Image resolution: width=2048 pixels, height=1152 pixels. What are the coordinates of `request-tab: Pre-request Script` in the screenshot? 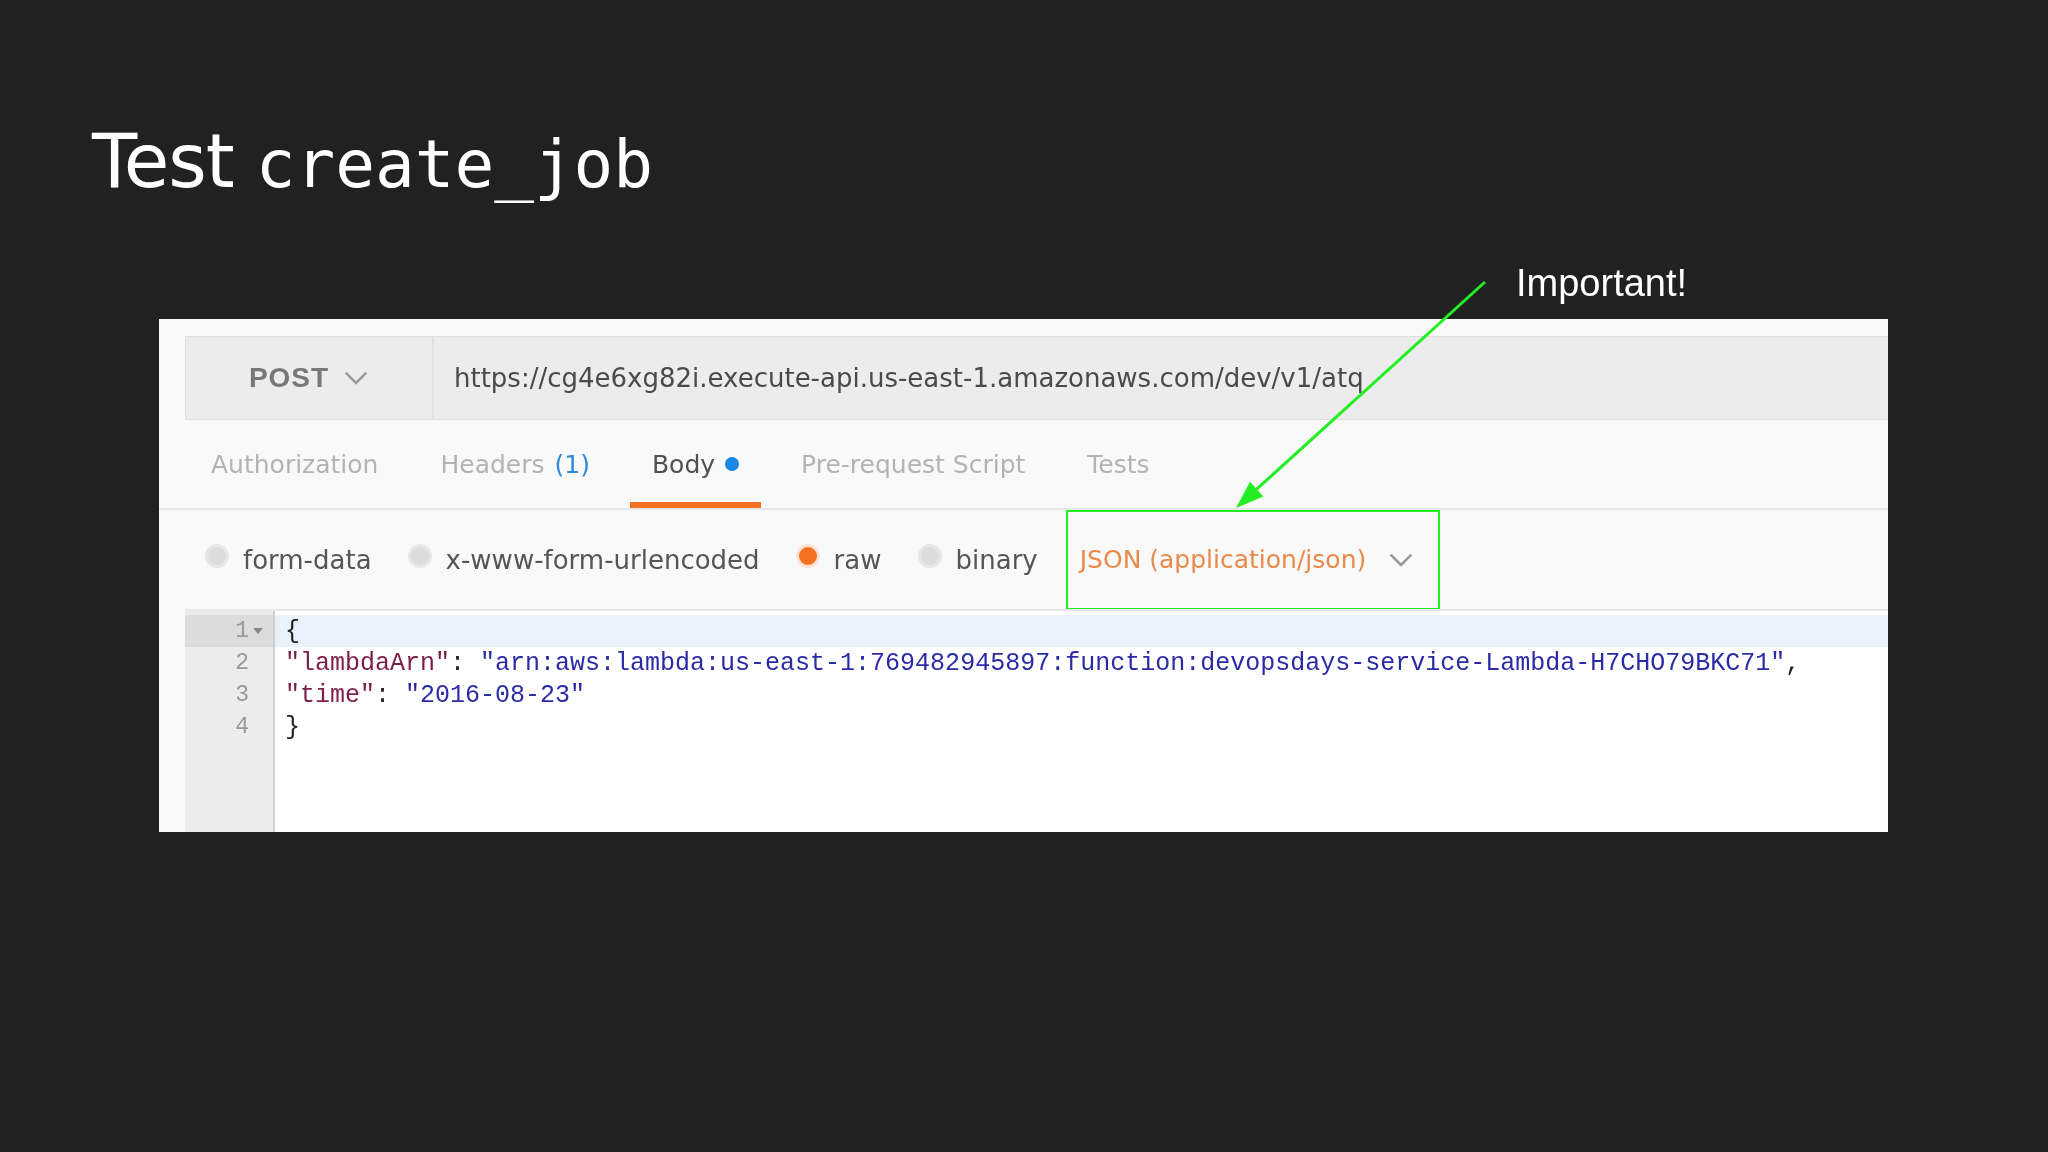 It's located at (913, 464).